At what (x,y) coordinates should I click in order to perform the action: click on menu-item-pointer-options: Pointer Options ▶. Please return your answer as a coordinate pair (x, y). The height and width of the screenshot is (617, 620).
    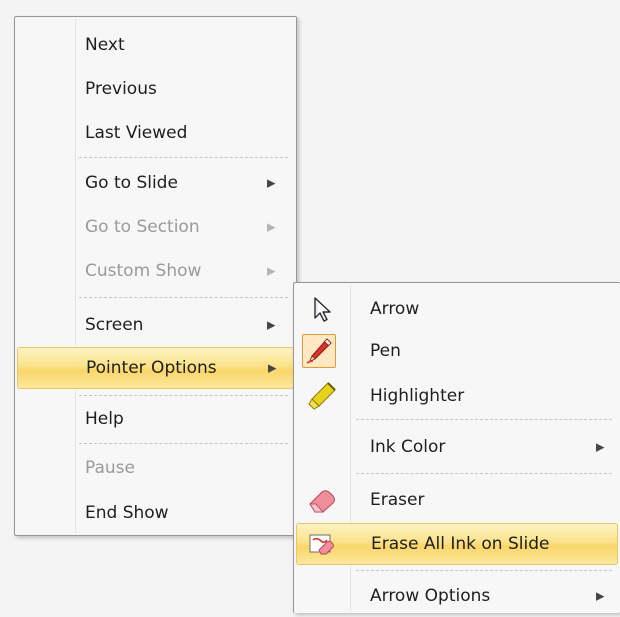
    Looking at the image, I should click on (155, 368).